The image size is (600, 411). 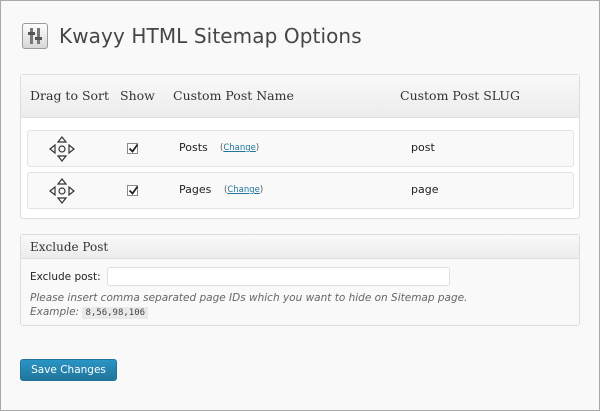 I want to click on column-header-name: Custom Post Name, so click(x=233, y=95).